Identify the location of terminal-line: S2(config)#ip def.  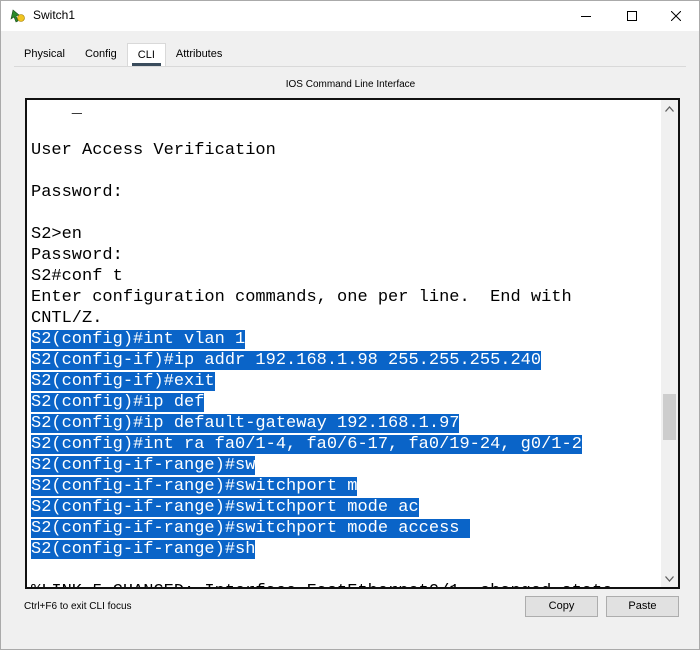
(346, 402).